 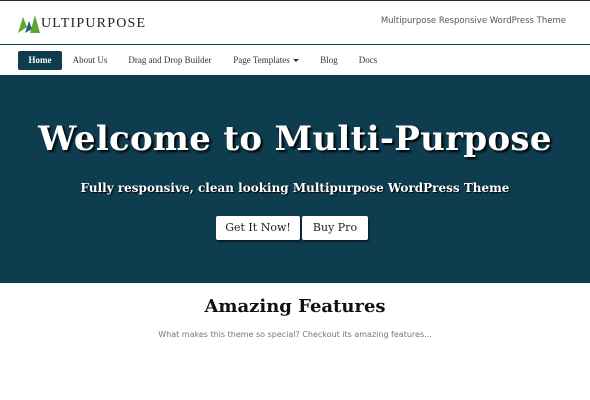 I want to click on logo-m-icon, so click(x=29, y=24).